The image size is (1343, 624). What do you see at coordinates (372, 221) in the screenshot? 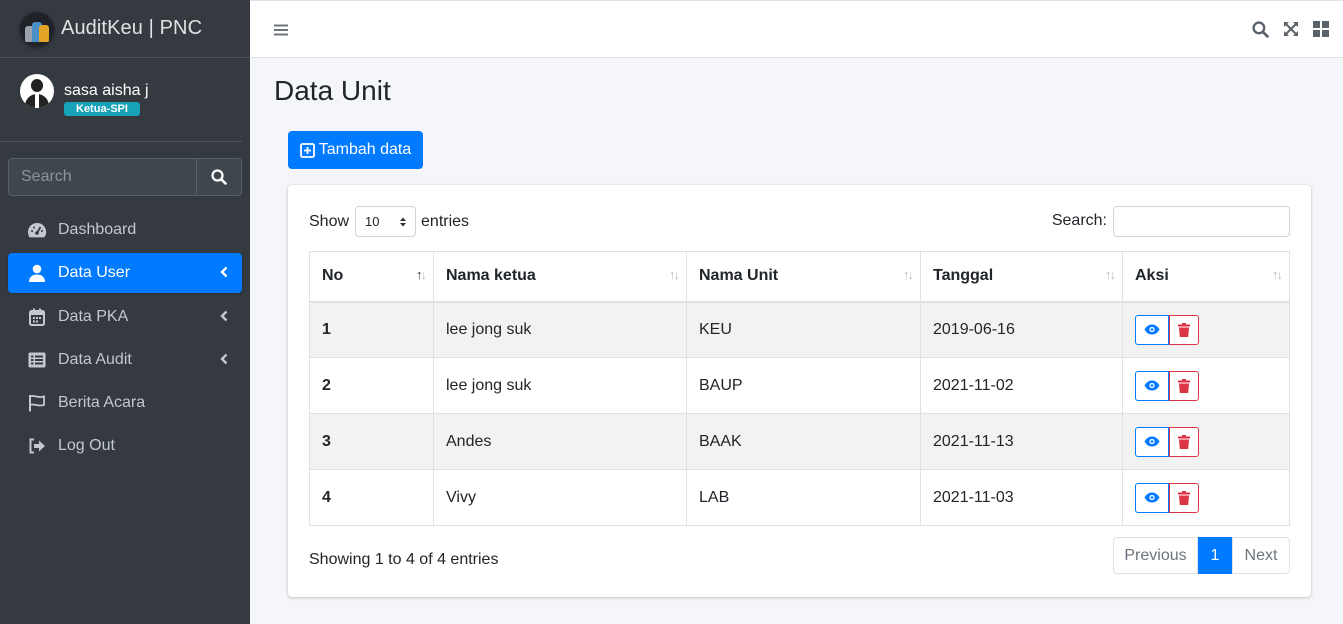
I see `entries-select-value: 10` at bounding box center [372, 221].